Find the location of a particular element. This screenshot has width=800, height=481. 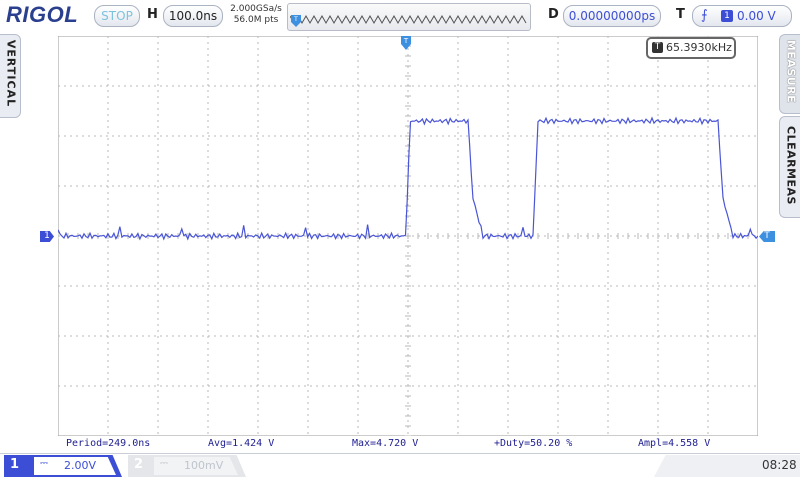

acquisition-info: 2.000GSa/s 56.0M pts is located at coordinates (256, 15).